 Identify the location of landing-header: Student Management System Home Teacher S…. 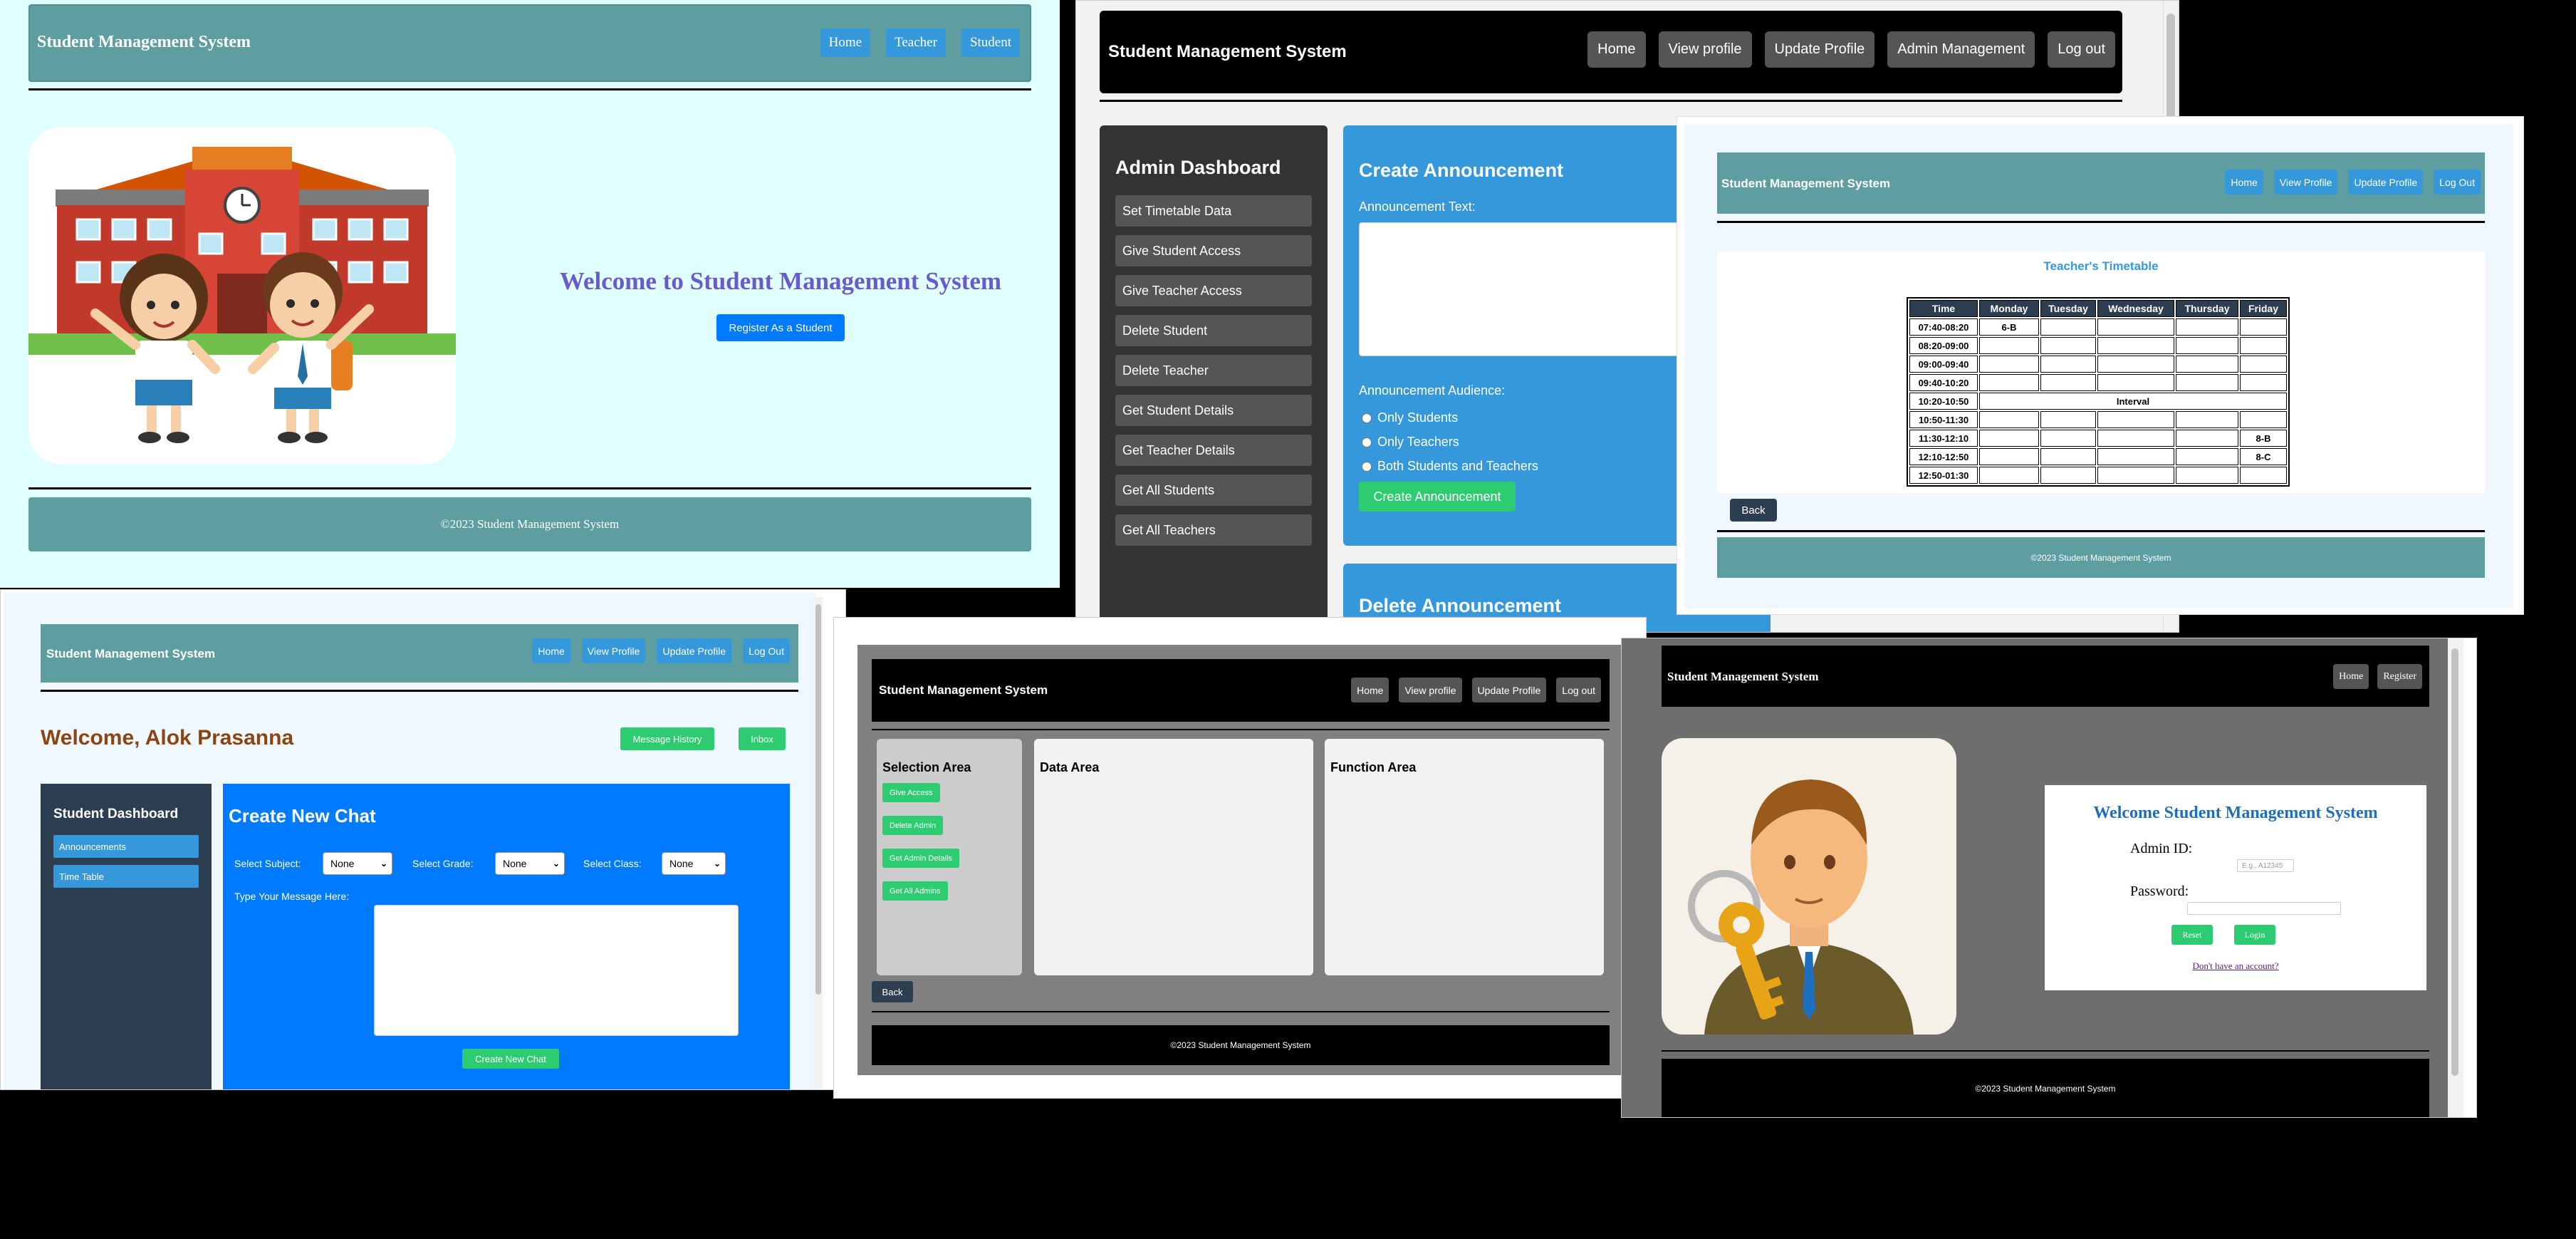
(529, 43).